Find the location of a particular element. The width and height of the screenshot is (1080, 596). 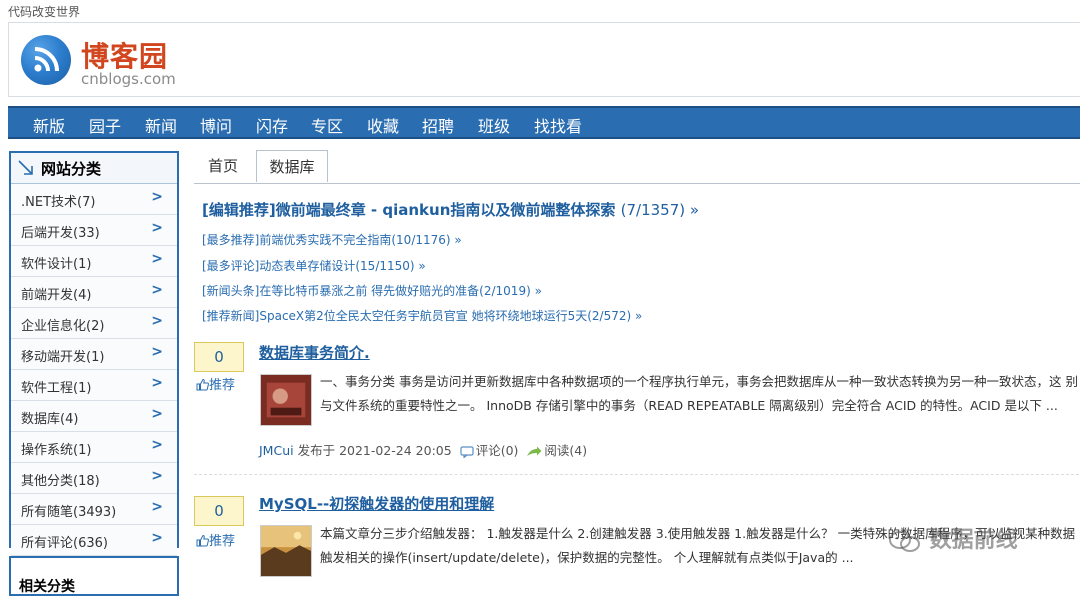

post-title-link: MySQL--初探触发器的使用和理解 is located at coordinates (376, 503).